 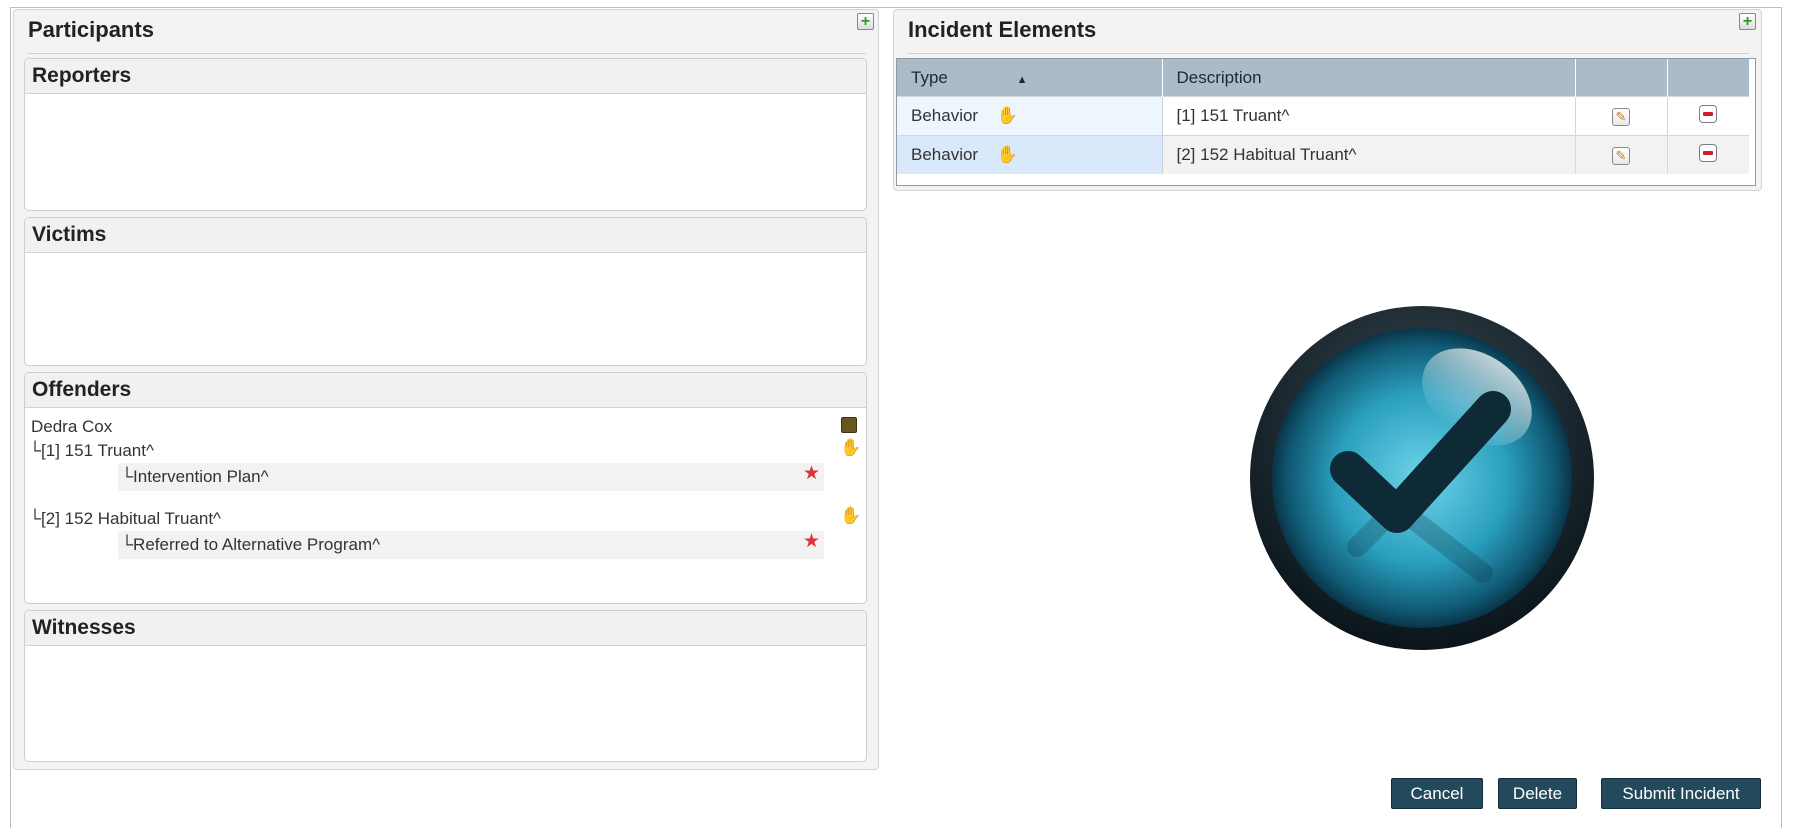 What do you see at coordinates (445, 686) in the screenshot?
I see `witnesses-section: Witnesses` at bounding box center [445, 686].